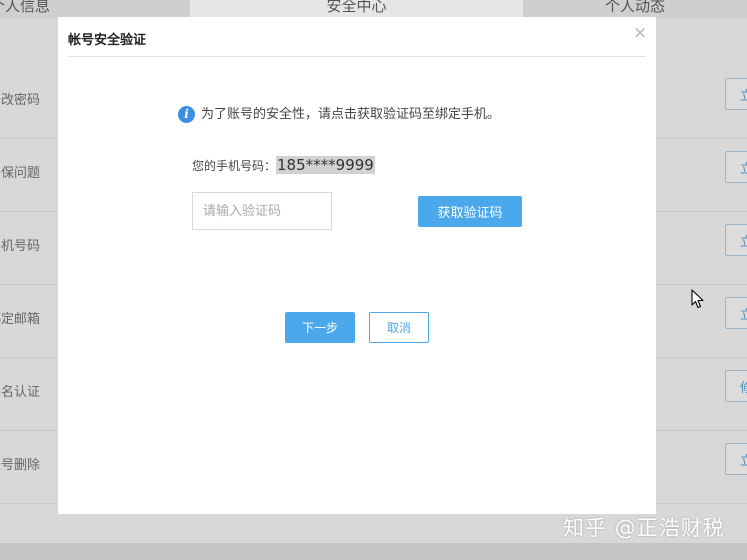 The width and height of the screenshot is (747, 560). What do you see at coordinates (20, 392) in the screenshot?
I see `row-label: 实名认证` at bounding box center [20, 392].